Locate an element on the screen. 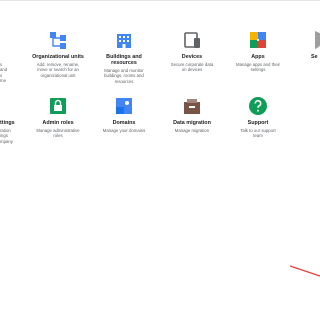  tile-label: Apps is located at coordinates (258, 57).